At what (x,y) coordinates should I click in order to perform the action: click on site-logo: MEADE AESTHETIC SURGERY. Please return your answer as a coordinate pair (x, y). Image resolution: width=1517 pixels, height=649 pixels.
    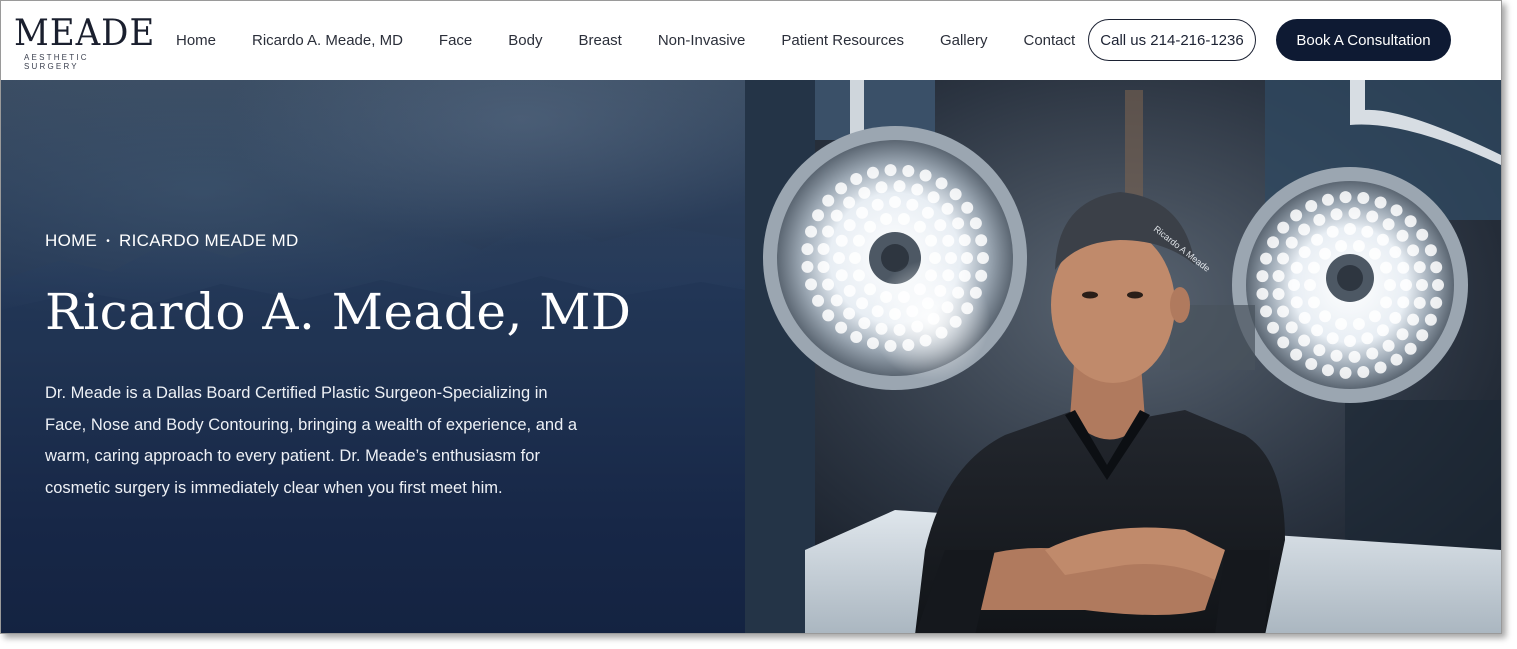
    Looking at the image, I should click on (84, 43).